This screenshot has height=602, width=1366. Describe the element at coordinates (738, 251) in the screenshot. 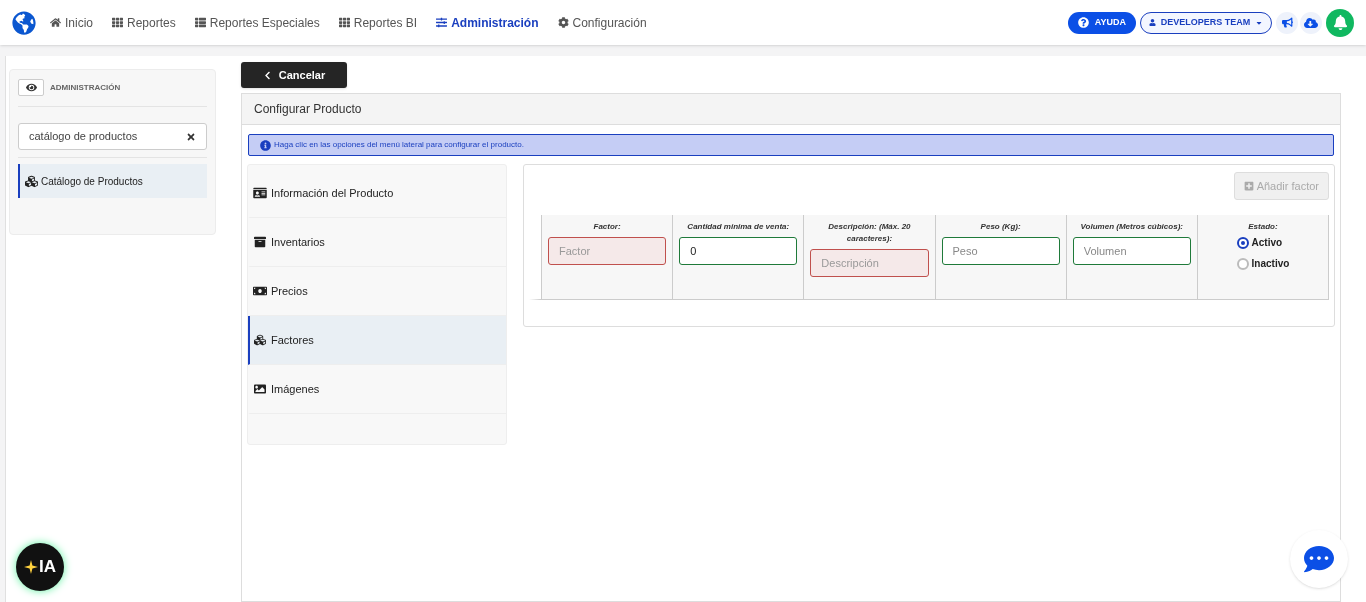

I see `text-field: 0` at that location.